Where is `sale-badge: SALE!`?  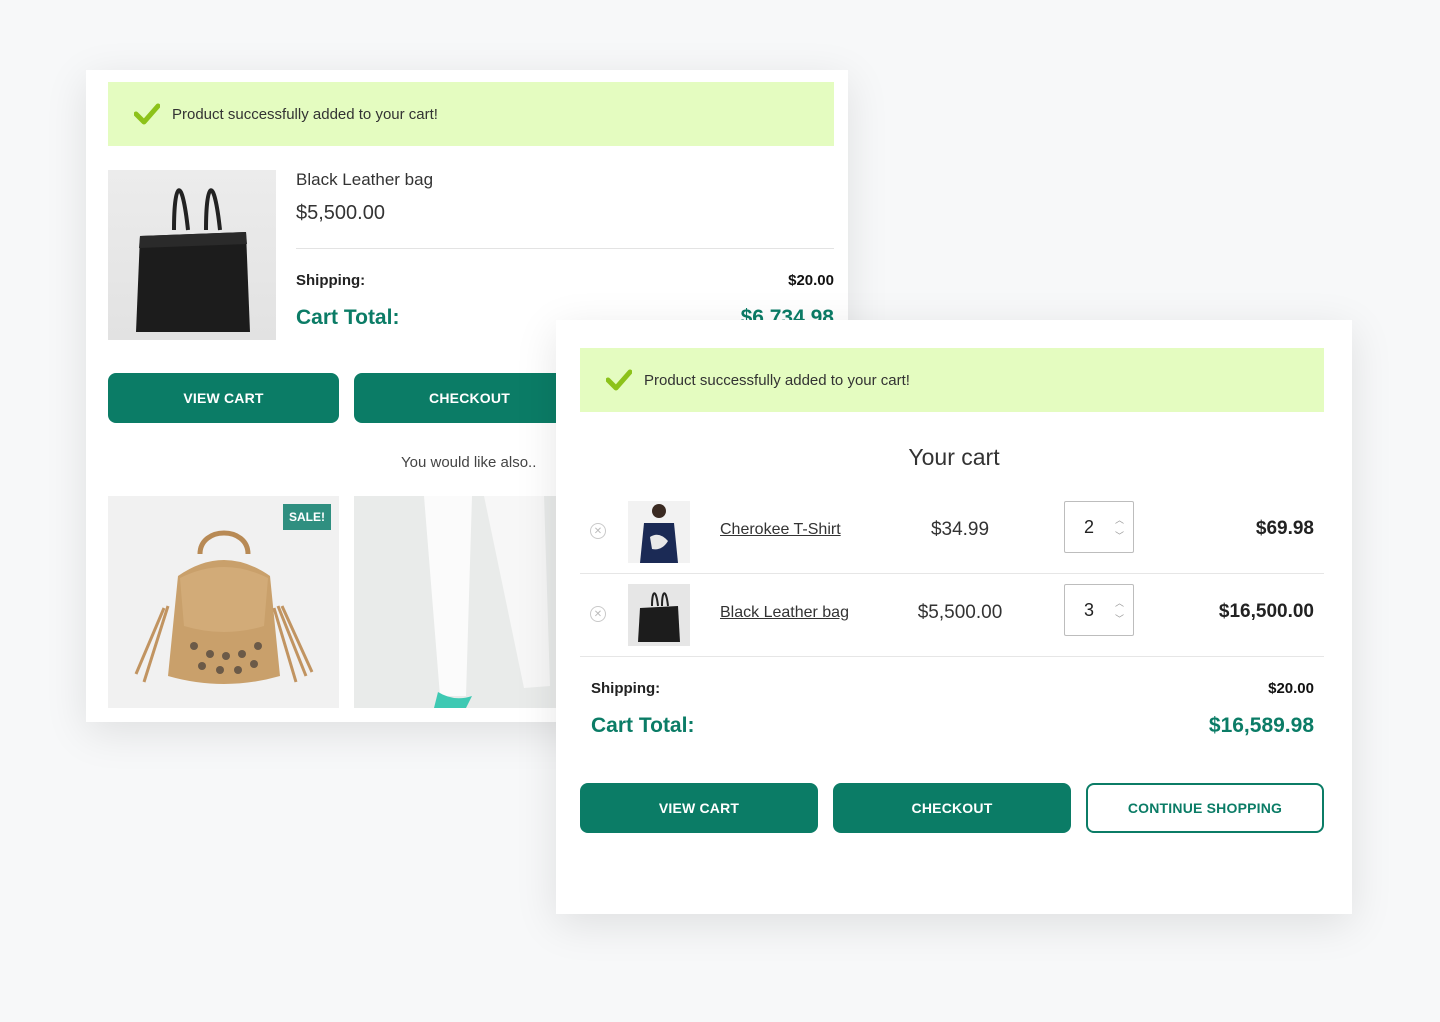 sale-badge: SALE! is located at coordinates (307, 517).